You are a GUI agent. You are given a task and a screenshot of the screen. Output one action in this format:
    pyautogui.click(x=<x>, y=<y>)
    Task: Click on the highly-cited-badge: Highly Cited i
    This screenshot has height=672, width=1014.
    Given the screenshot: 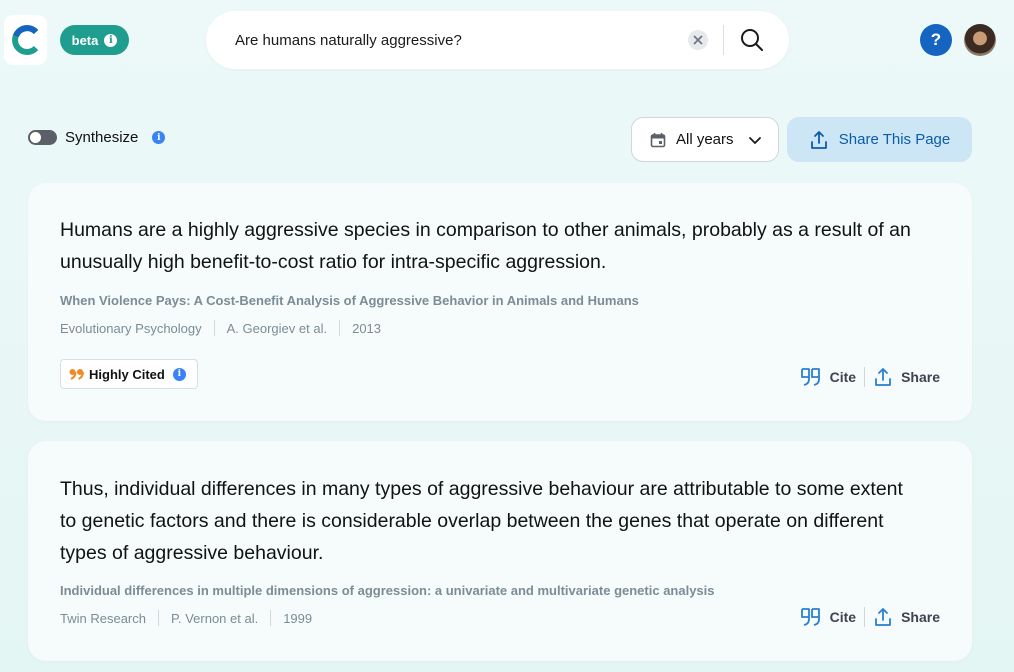 What is the action you would take?
    pyautogui.click(x=129, y=374)
    